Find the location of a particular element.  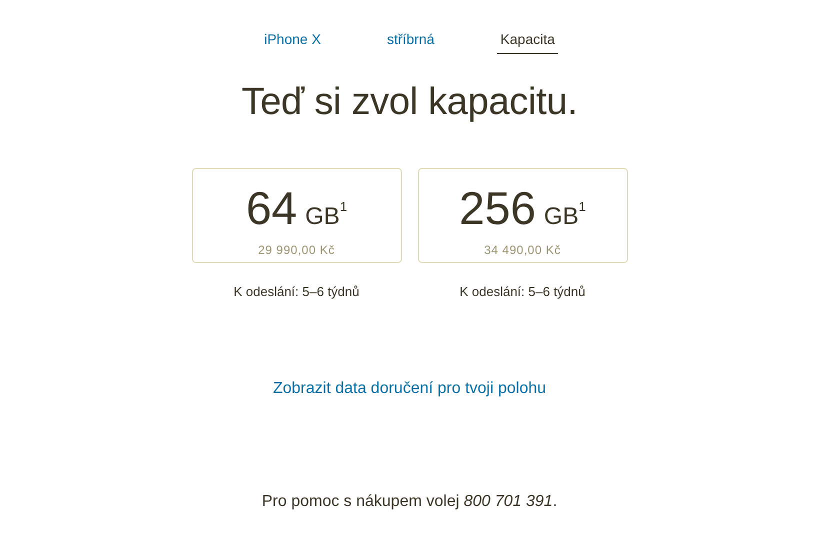

step-tab: Kapacita is located at coordinates (527, 41).